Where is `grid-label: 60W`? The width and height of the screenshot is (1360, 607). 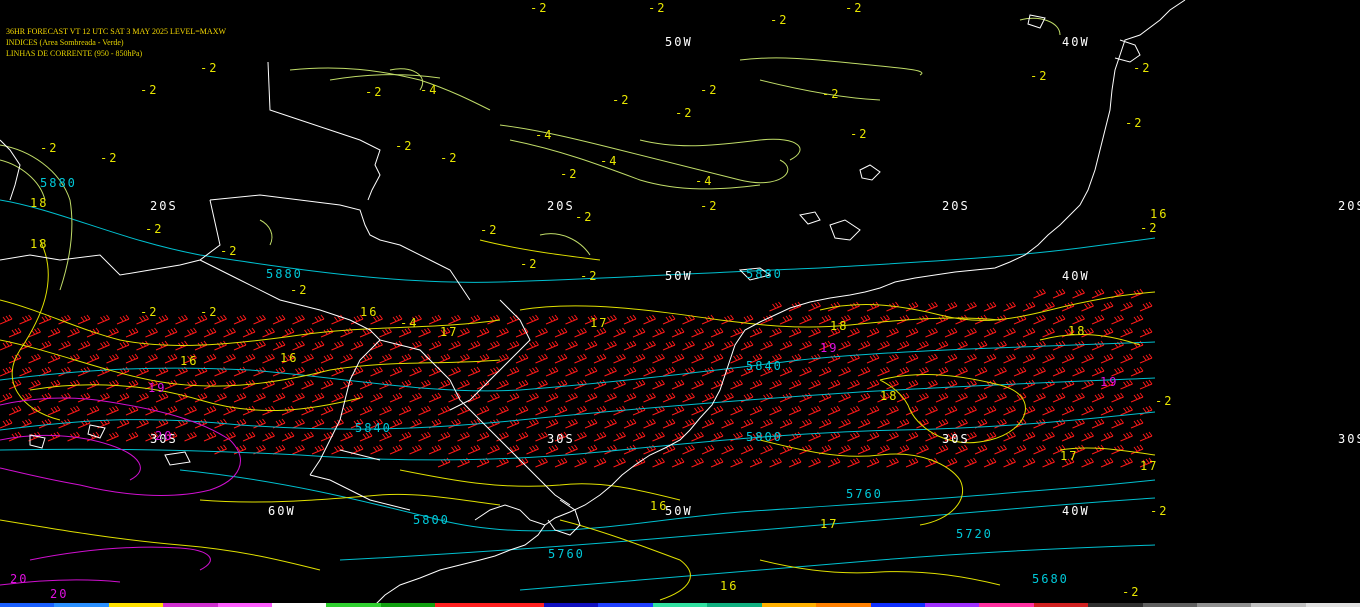 grid-label: 60W is located at coordinates (282, 511).